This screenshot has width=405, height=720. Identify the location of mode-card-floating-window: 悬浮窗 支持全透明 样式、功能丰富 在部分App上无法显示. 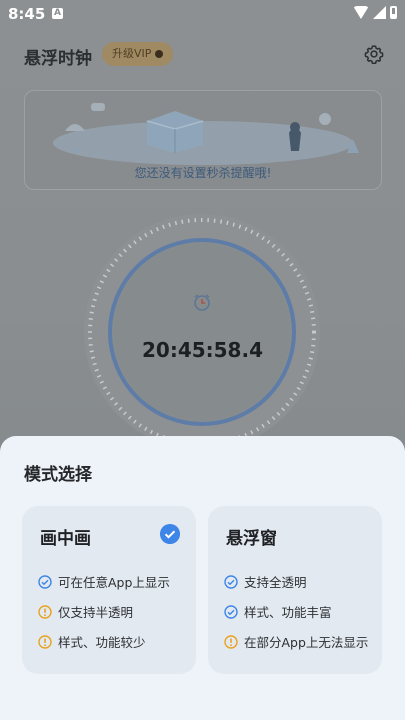
(295, 590).